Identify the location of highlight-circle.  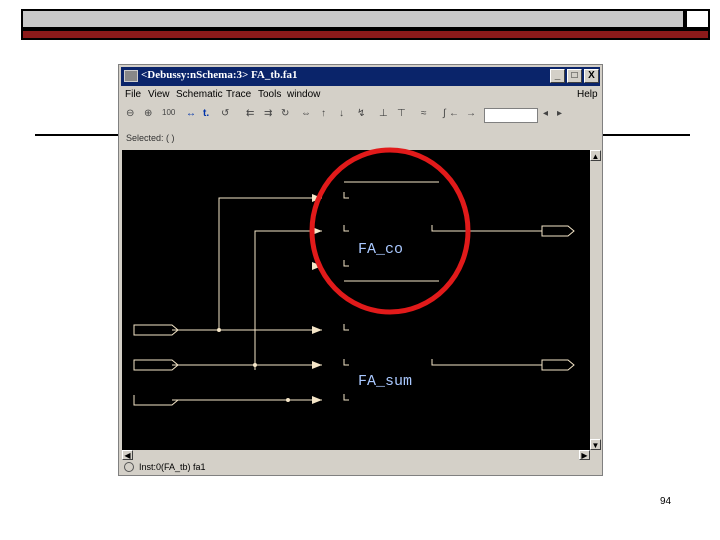
(390, 231).